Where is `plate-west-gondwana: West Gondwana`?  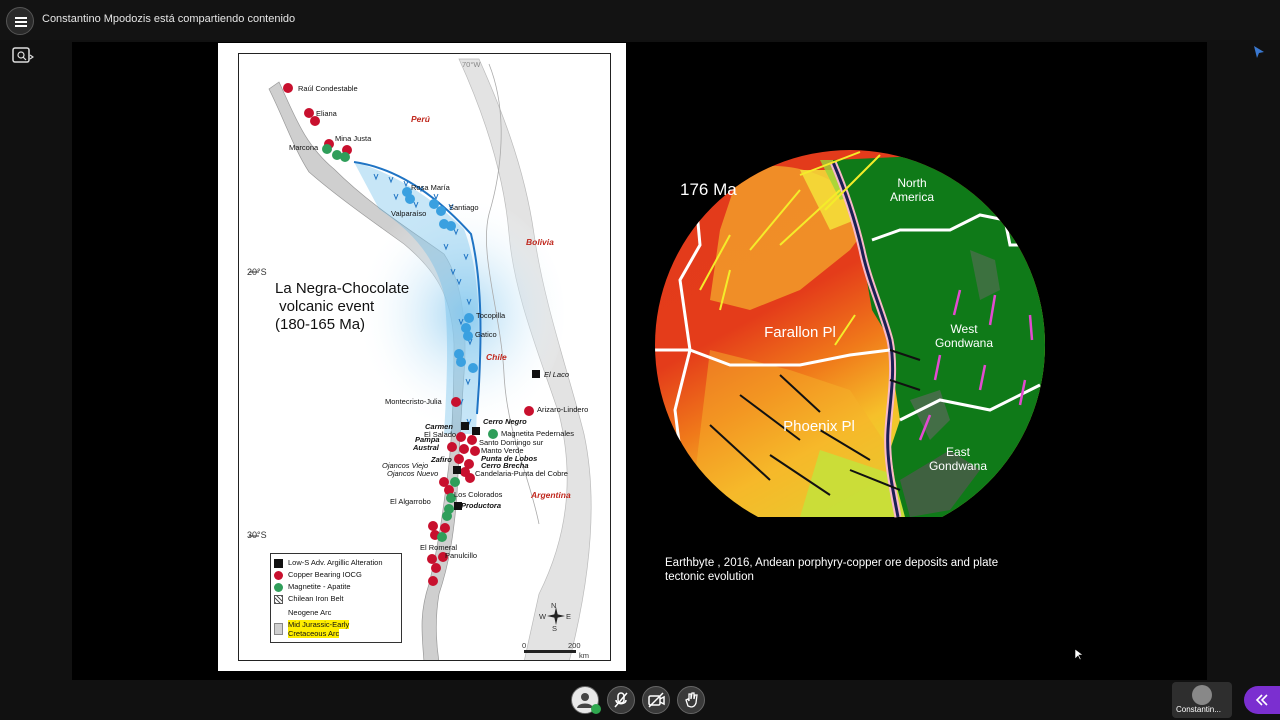
plate-west-gondwana: West Gondwana is located at coordinates (964, 336).